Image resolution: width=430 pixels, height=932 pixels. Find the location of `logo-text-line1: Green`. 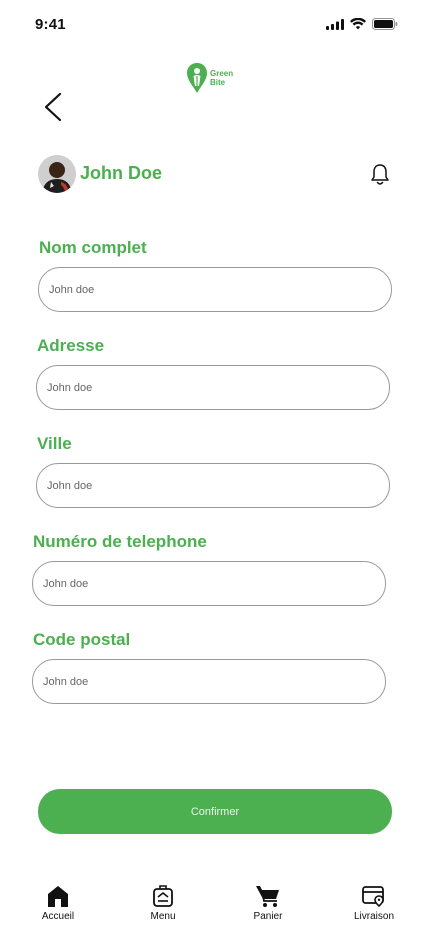

logo-text-line1: Green is located at coordinates (222, 73).